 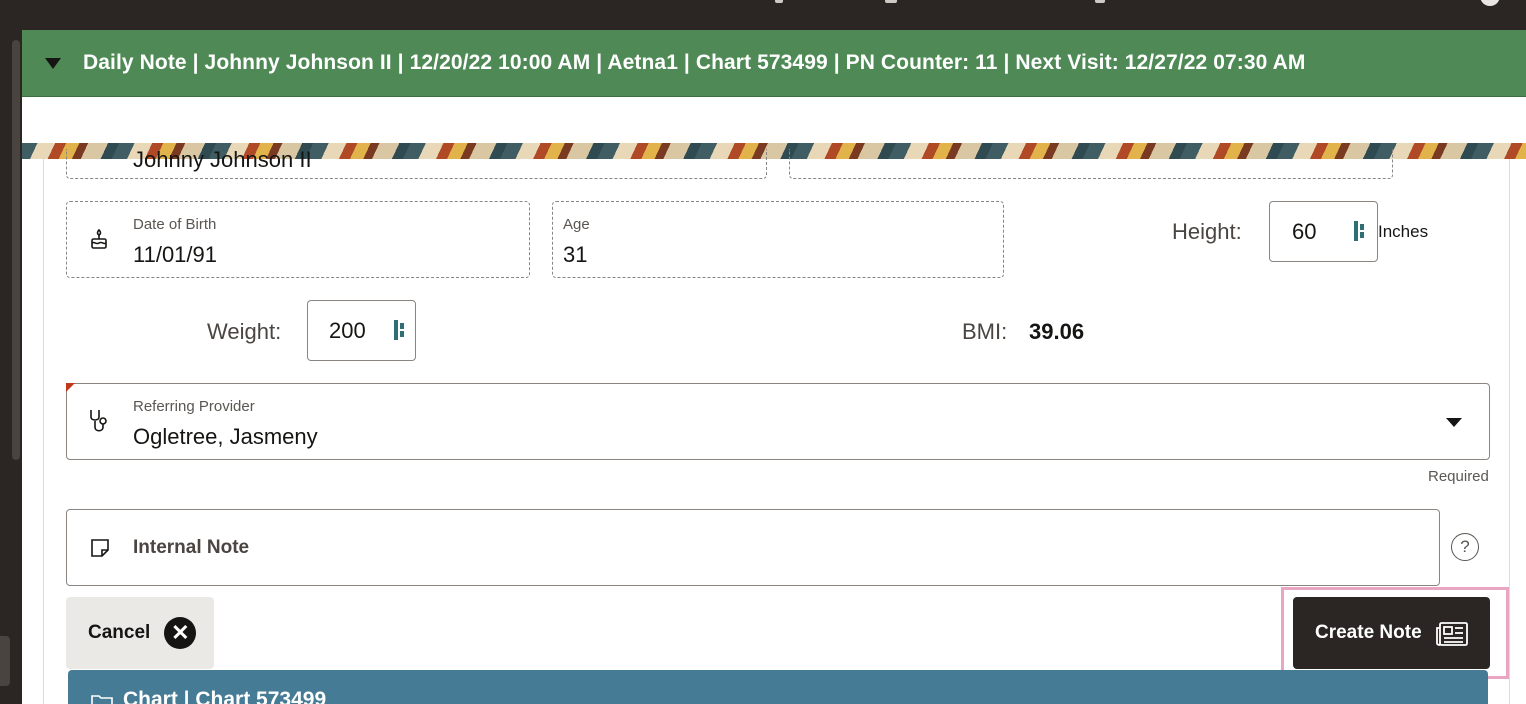 I want to click on left-rail, so click(x=11, y=367).